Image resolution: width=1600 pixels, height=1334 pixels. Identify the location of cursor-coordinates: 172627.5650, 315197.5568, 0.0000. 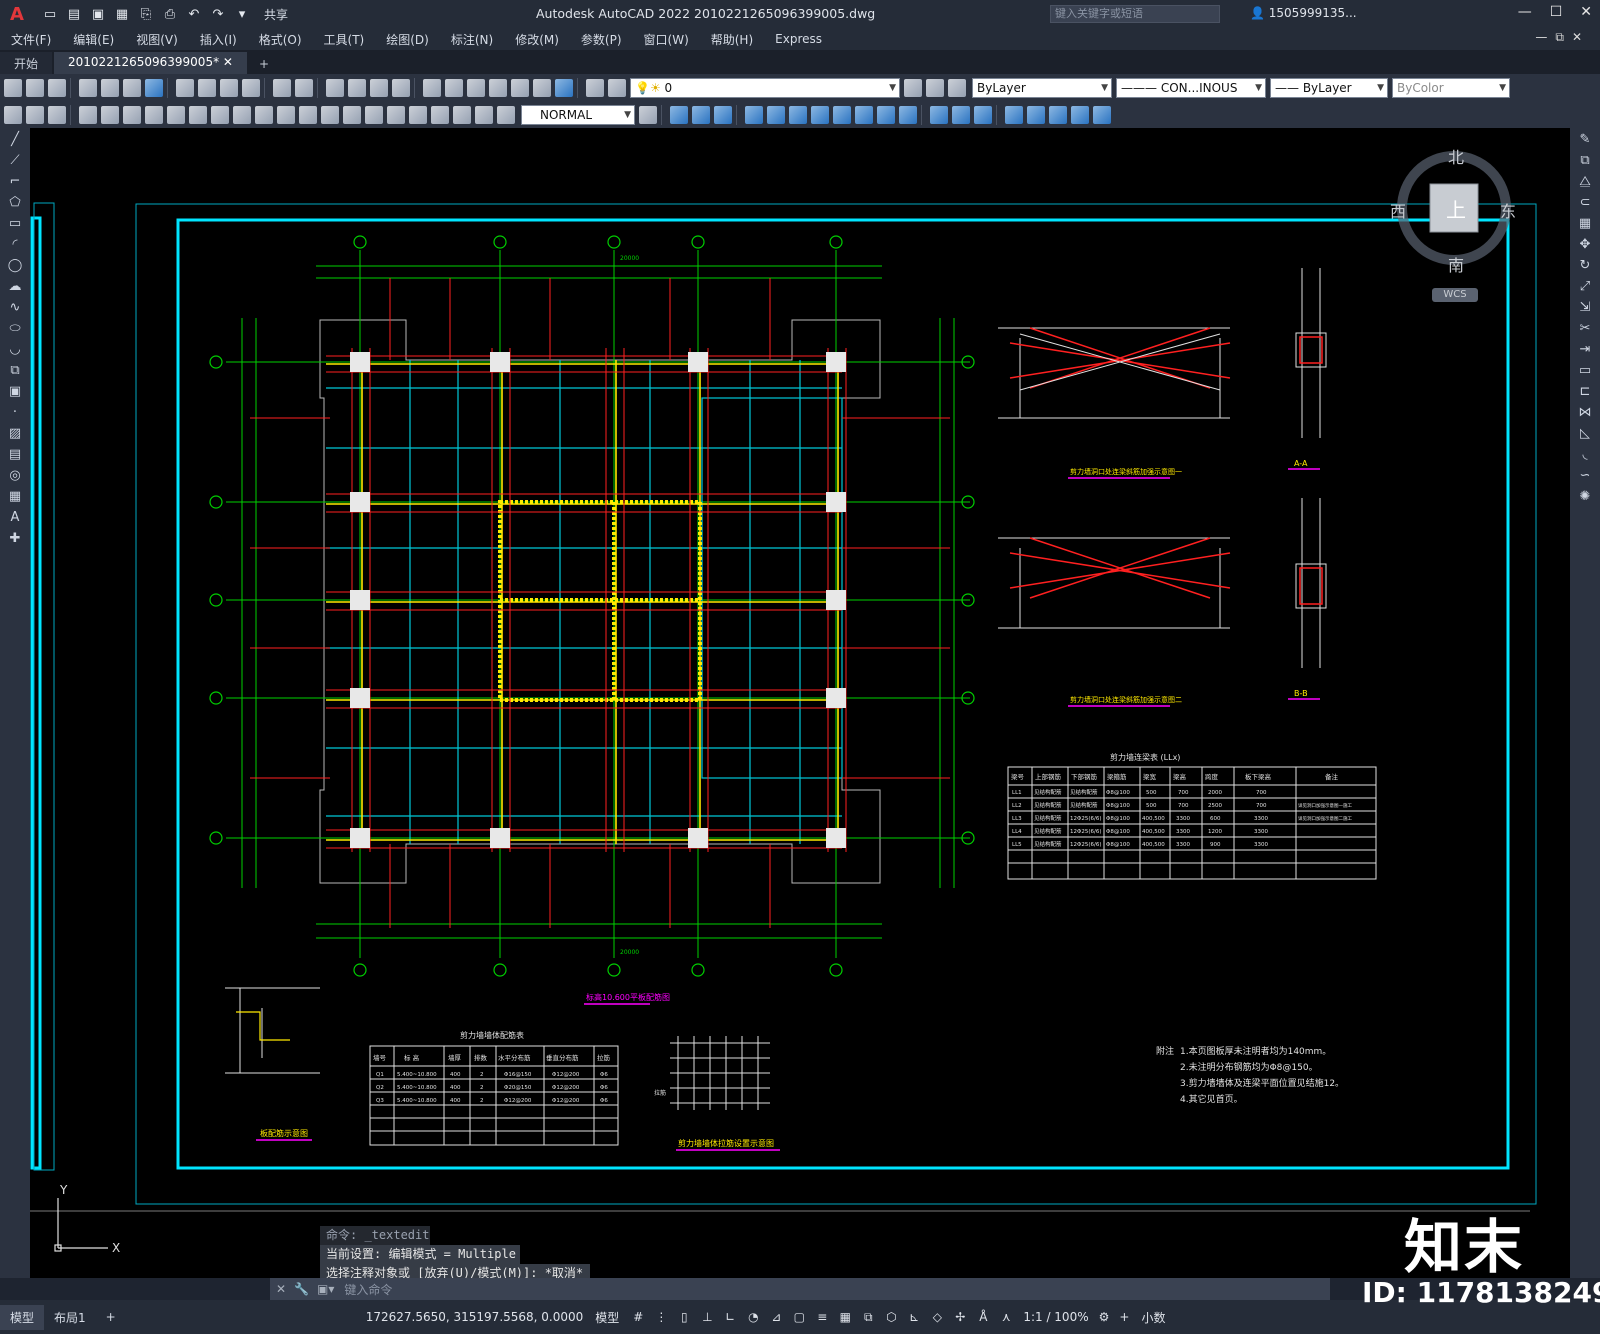
(475, 1317).